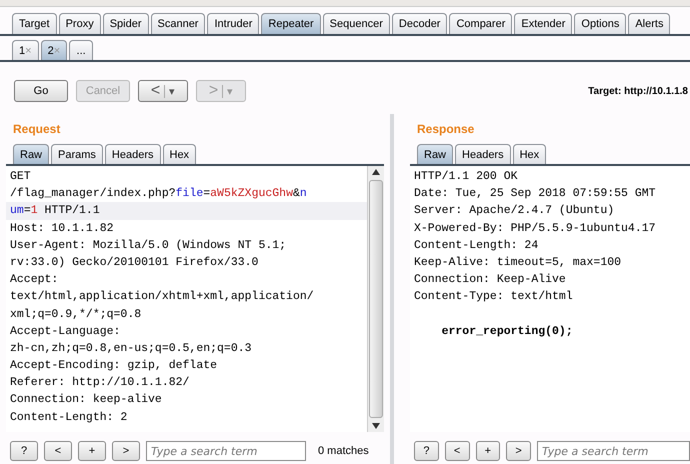 The image size is (690, 464). I want to click on code-line: Date: Tue, 25 Sep 2018 07:59:55 GMT, so click(535, 193).